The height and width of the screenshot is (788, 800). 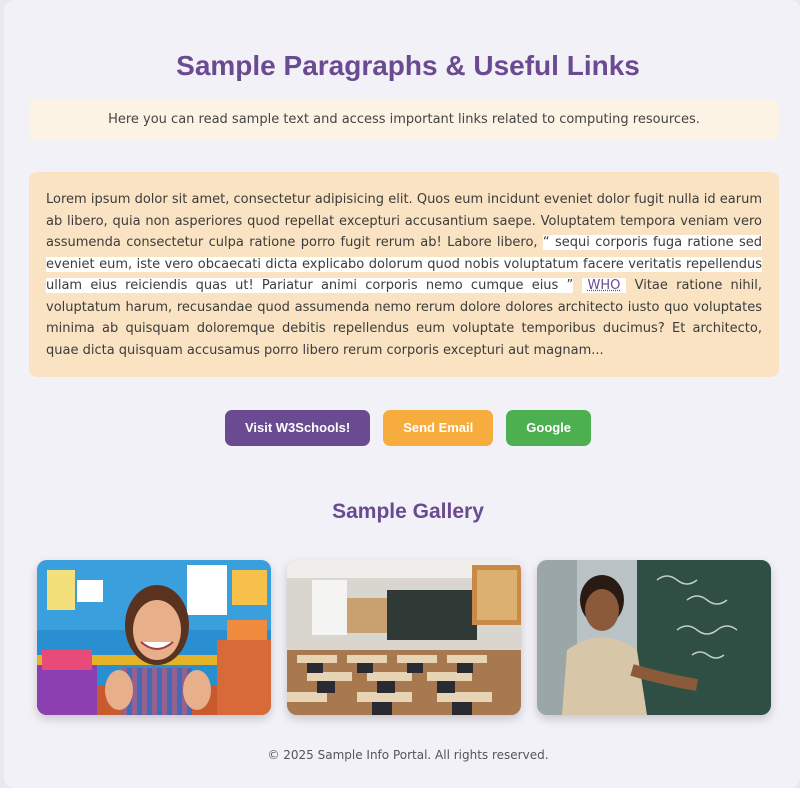 What do you see at coordinates (604, 285) in the screenshot?
I see `abbreviation-who: WHO` at bounding box center [604, 285].